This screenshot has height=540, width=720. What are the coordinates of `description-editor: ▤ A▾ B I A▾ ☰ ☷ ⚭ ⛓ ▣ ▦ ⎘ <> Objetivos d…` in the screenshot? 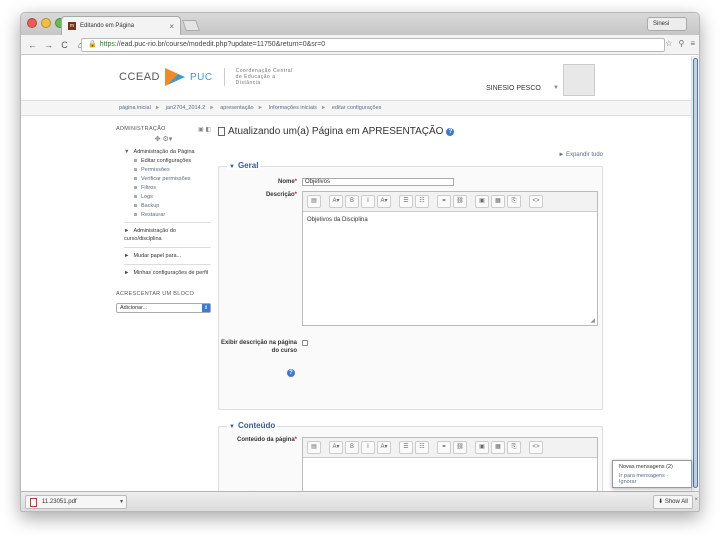 It's located at (450, 258).